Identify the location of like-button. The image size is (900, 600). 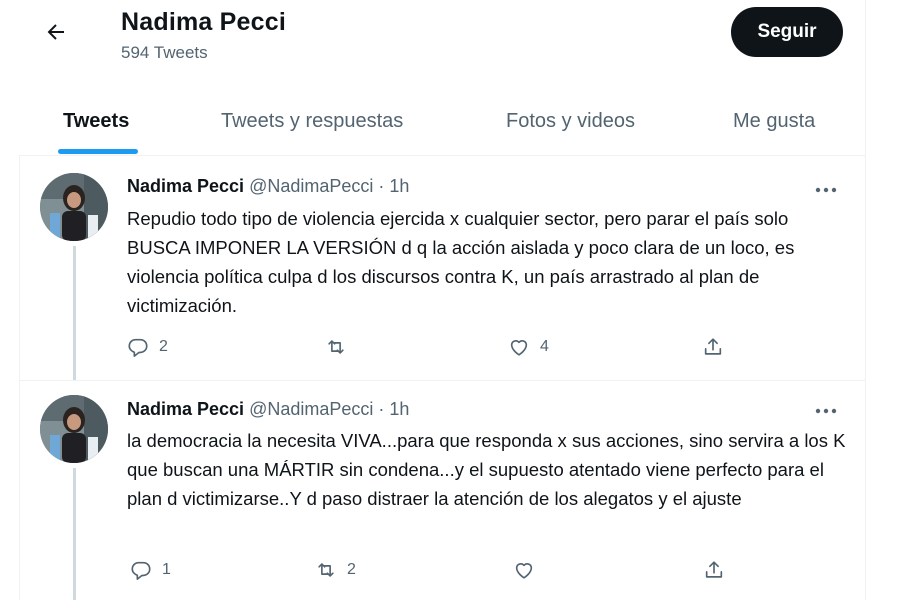
(529, 570).